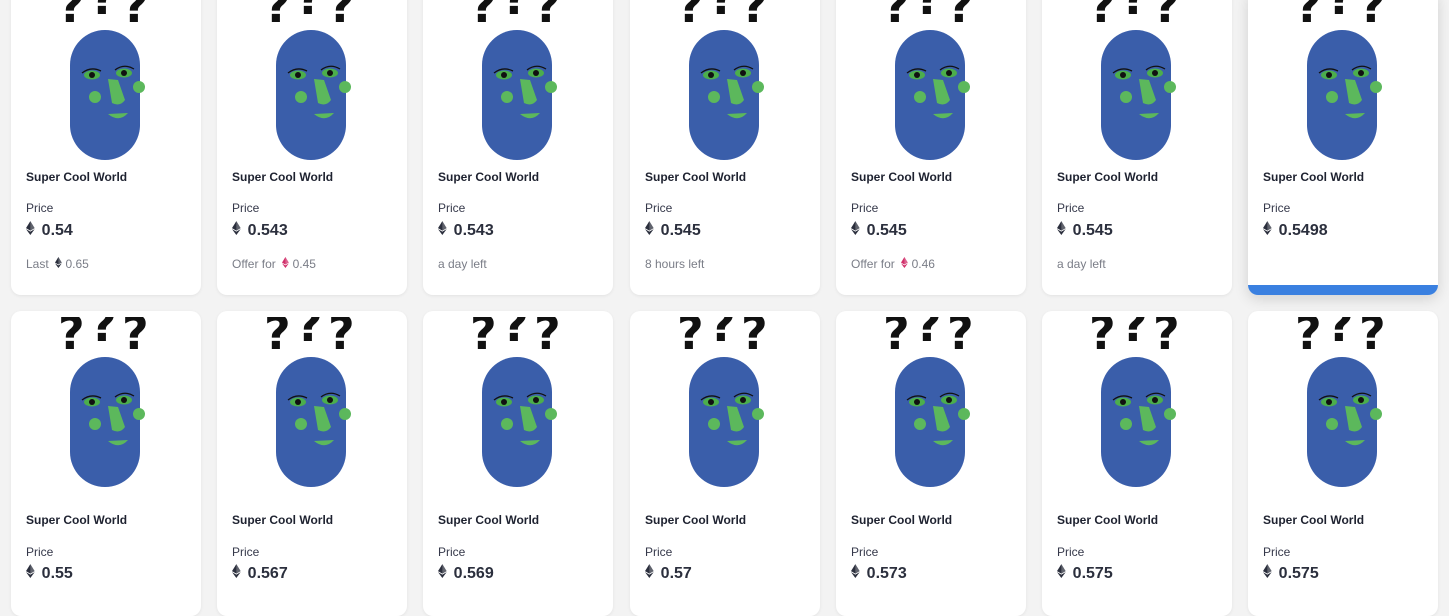  What do you see at coordinates (675, 264) in the screenshot?
I see `footer-text: 8 hours left` at bounding box center [675, 264].